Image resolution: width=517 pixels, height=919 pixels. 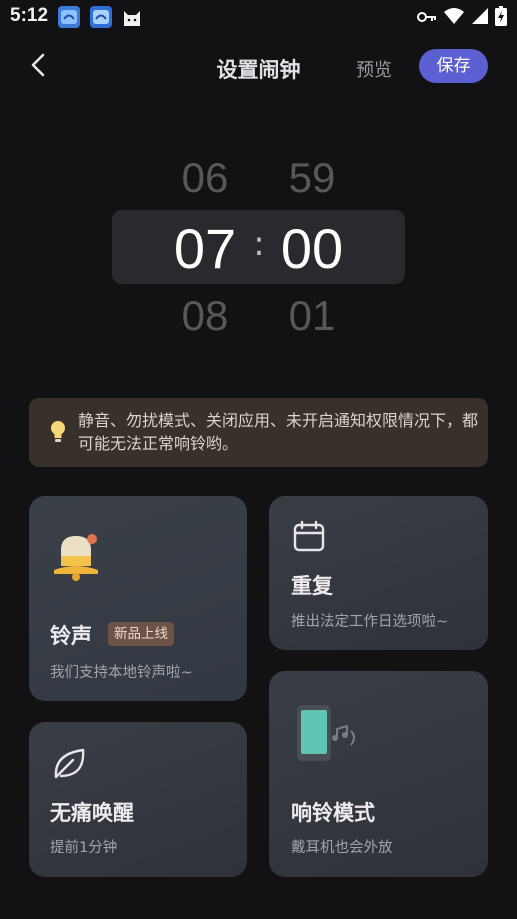 I want to click on save-button: 保存, so click(x=453, y=66).